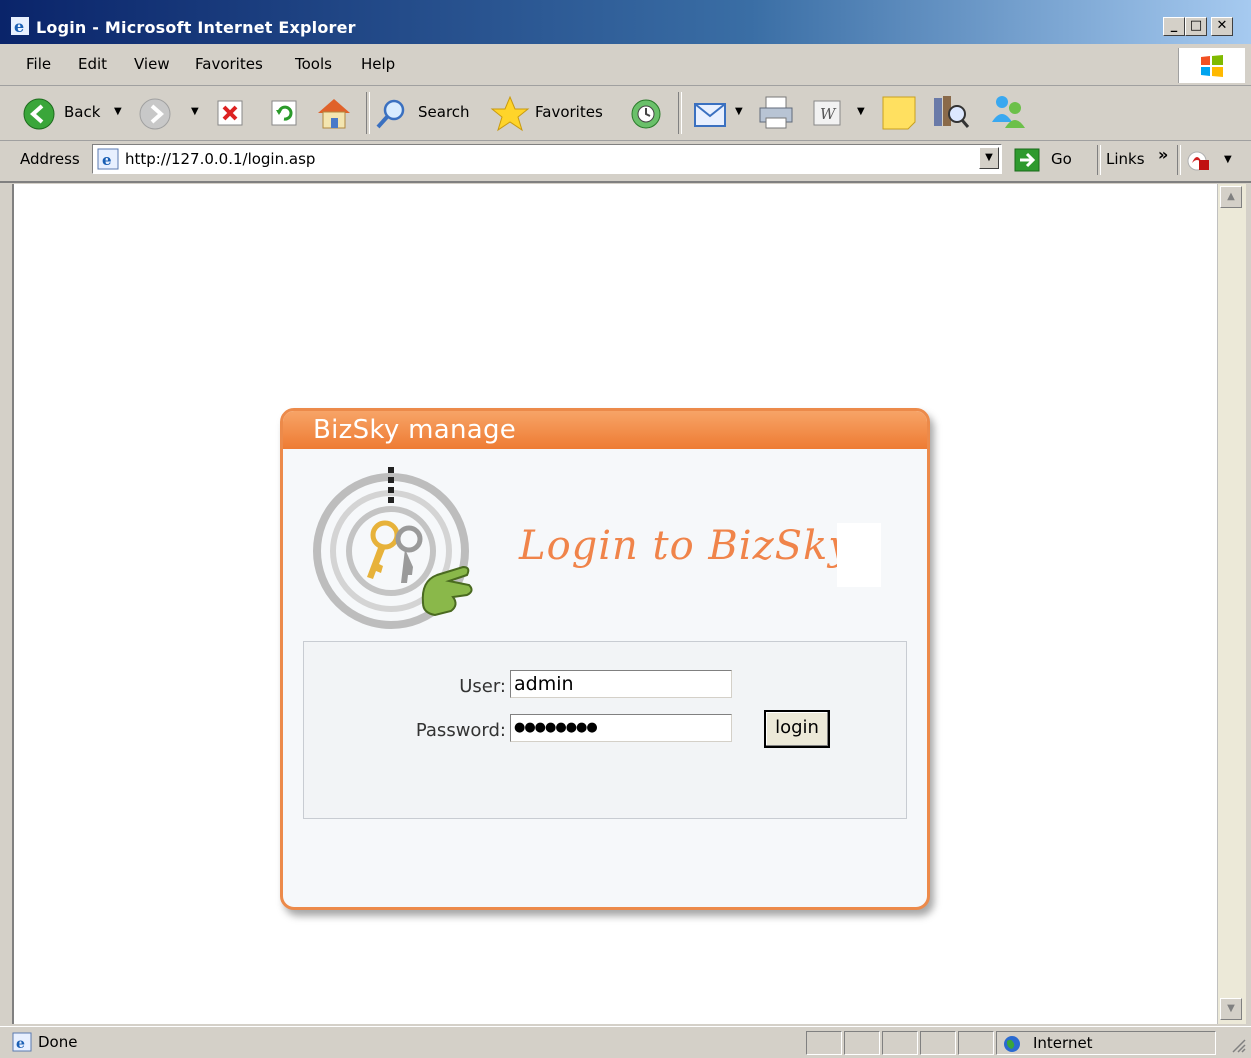  Describe the element at coordinates (776, 113) in the screenshot. I see `print-icon` at that location.